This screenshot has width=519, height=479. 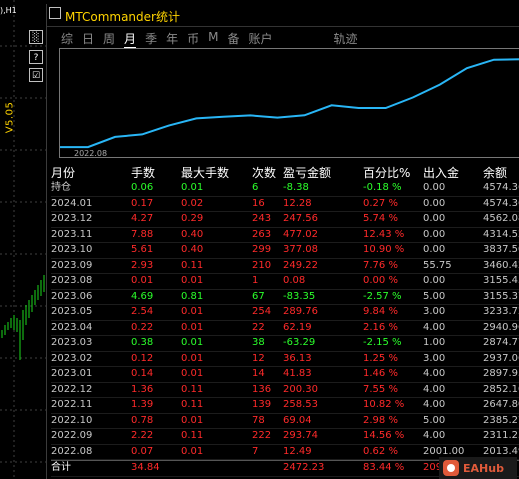 I want to click on cell-lots: 0.78, so click(x=142, y=420).